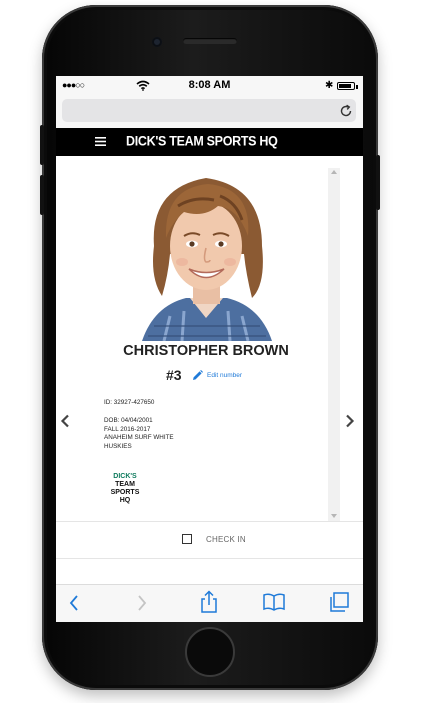 Image resolution: width=430 pixels, height=703 pixels. I want to click on team-logo-line: SPORTS, so click(125, 492).